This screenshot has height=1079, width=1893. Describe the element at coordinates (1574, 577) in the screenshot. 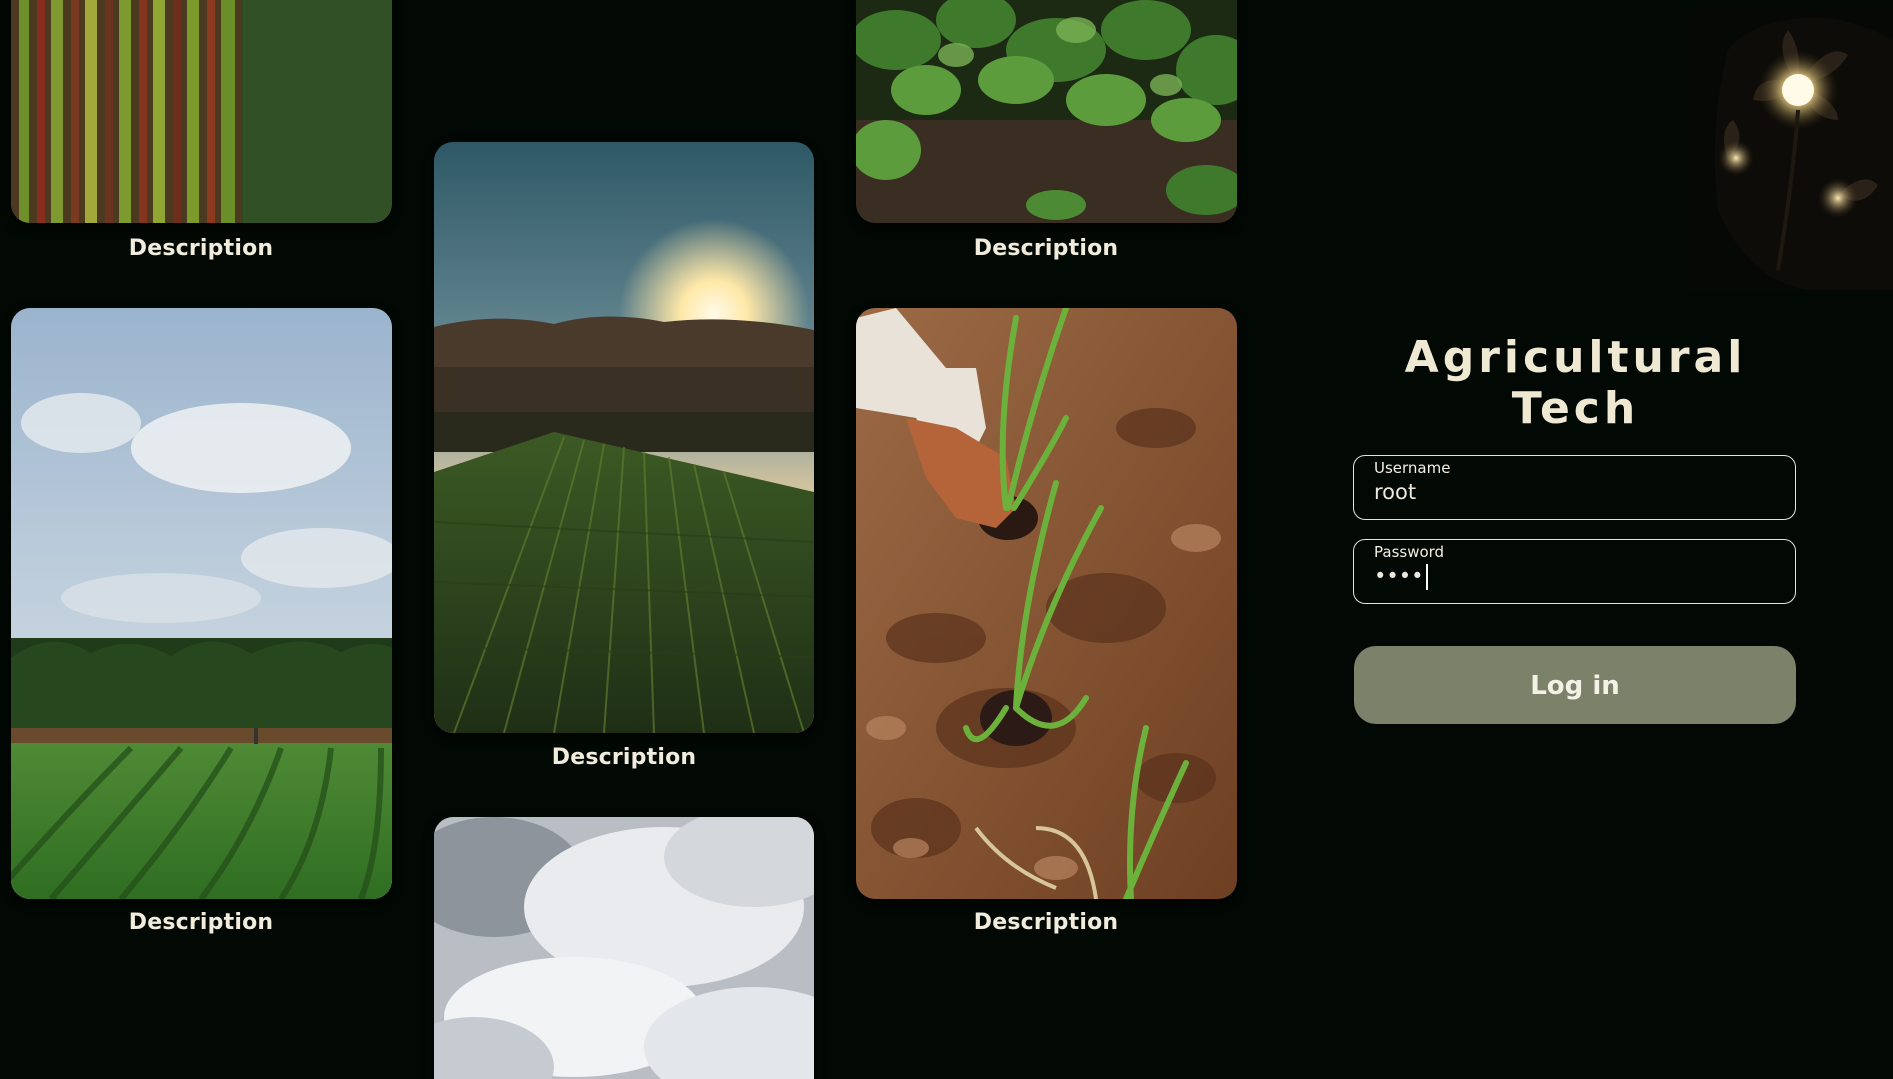

I see `password-input: ••••` at that location.